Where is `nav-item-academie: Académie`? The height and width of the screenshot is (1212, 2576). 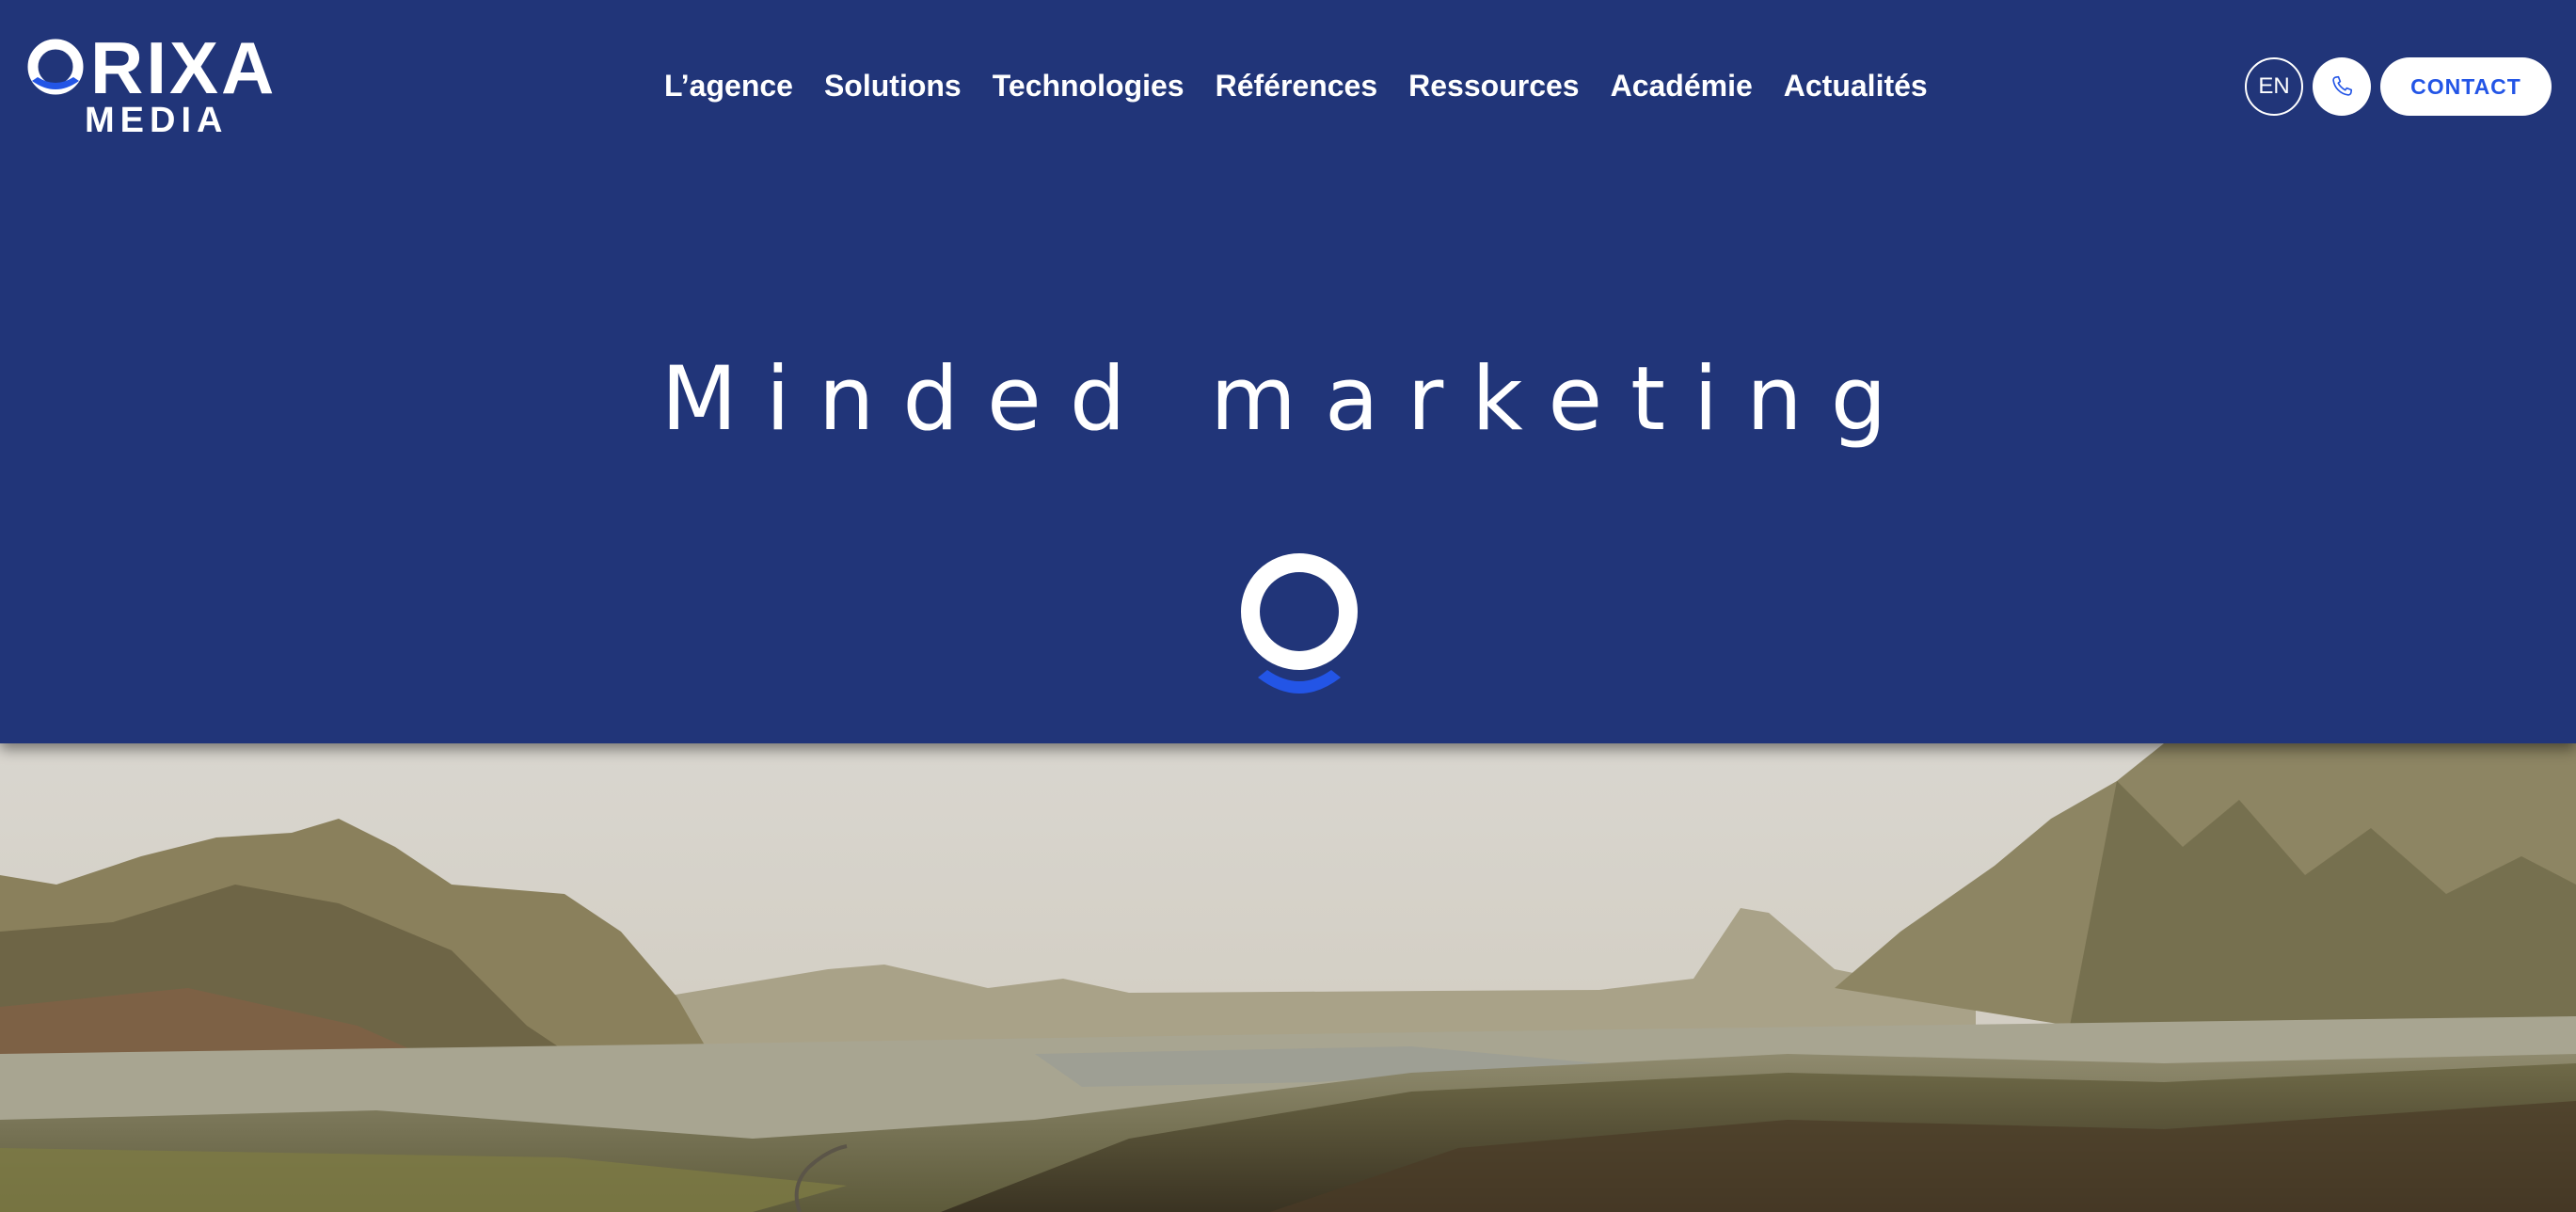
nav-item-academie: Académie is located at coordinates (1682, 87).